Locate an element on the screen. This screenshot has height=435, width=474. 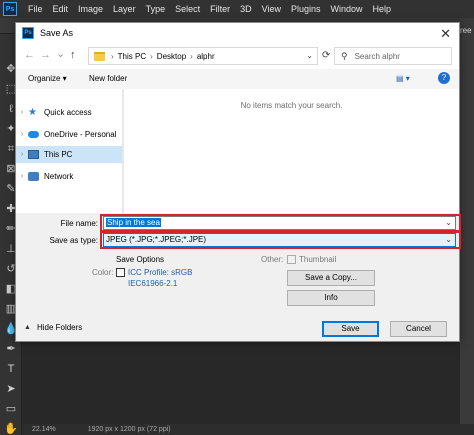
menu-window: Window is located at coordinates (347, 9).